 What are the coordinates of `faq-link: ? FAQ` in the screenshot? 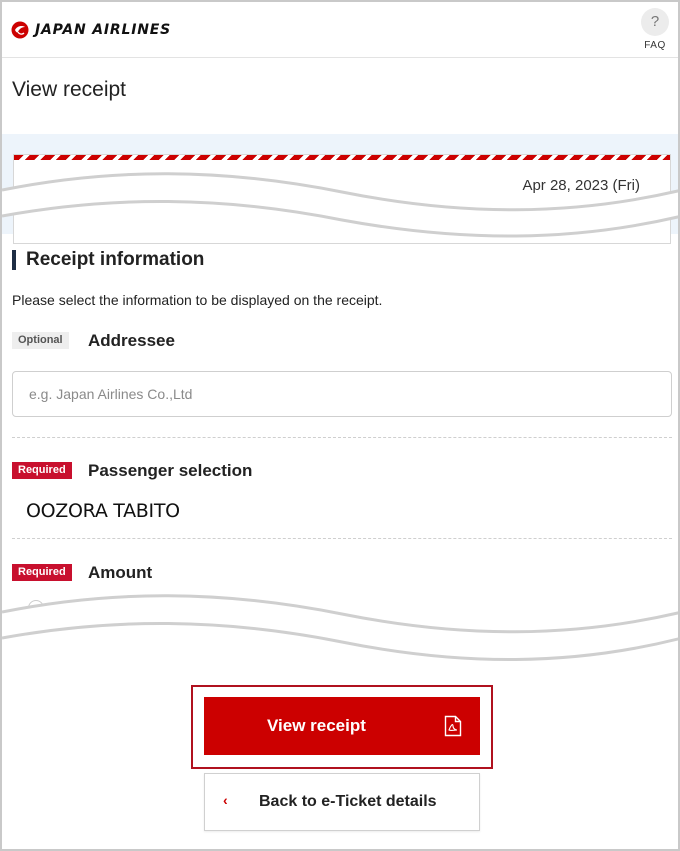 It's located at (655, 29).